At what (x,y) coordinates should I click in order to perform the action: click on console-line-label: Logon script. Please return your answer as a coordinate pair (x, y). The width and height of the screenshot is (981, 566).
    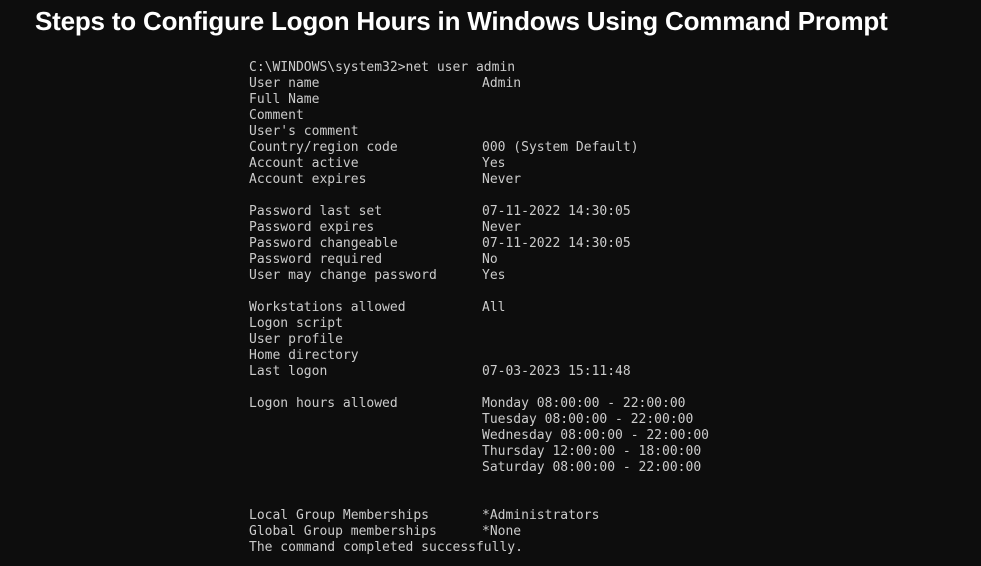
    Looking at the image, I should click on (296, 323).